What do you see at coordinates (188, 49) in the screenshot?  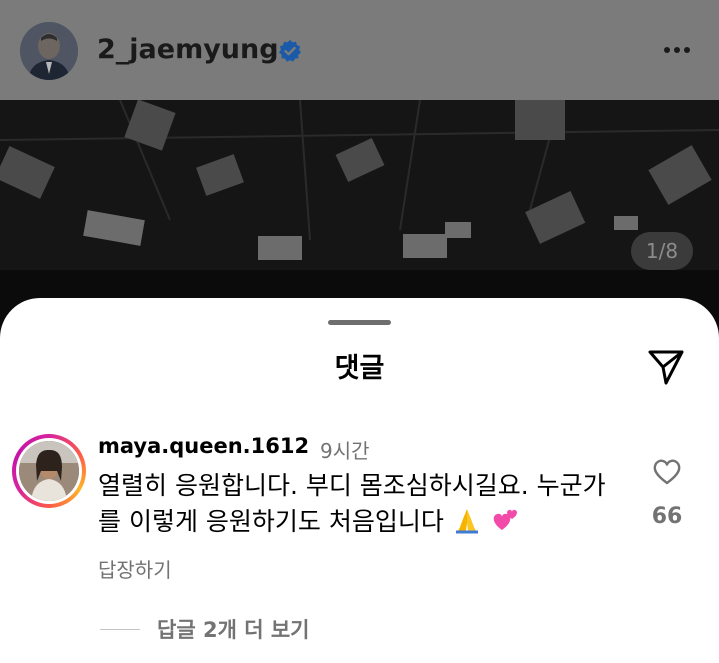 I see `post-author-username: 2_jaemyung` at bounding box center [188, 49].